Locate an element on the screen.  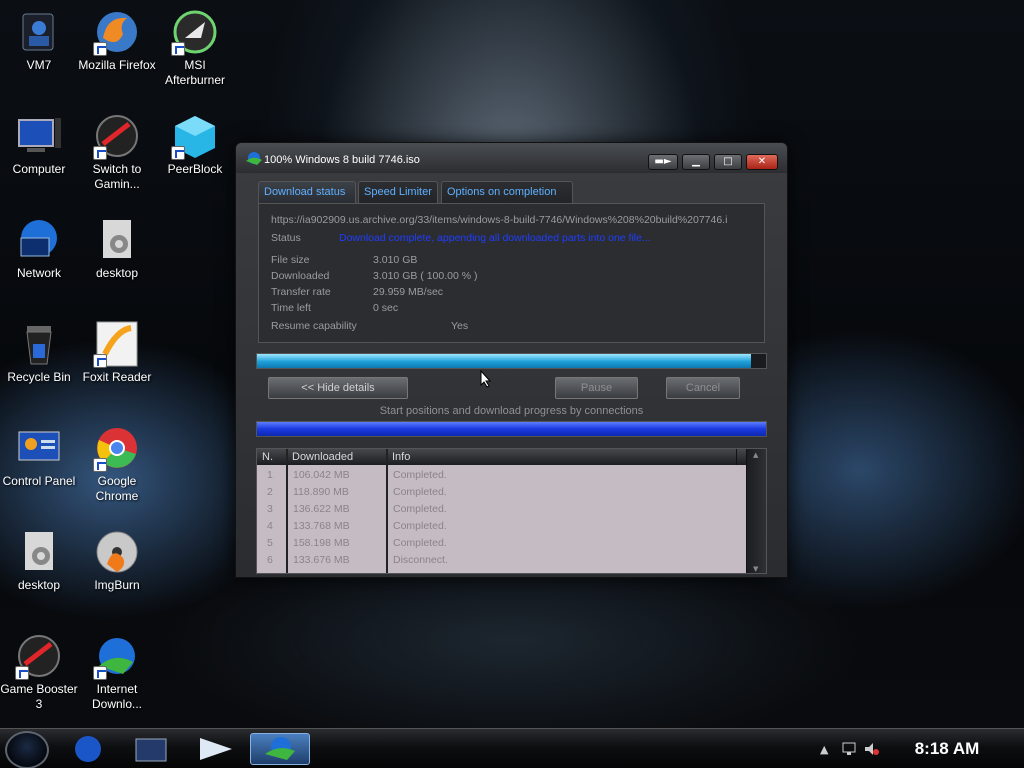
show-hidden-icons-icon: ▲ is located at coordinates (824, 749).